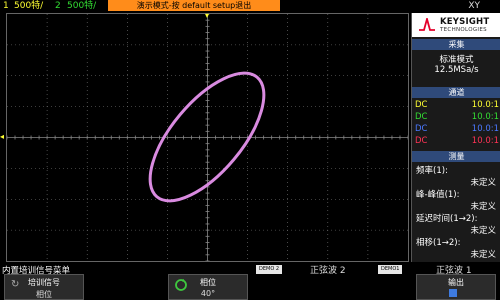 The height and width of the screenshot is (300, 500). I want to click on ch2-number: 2, so click(58, 6).